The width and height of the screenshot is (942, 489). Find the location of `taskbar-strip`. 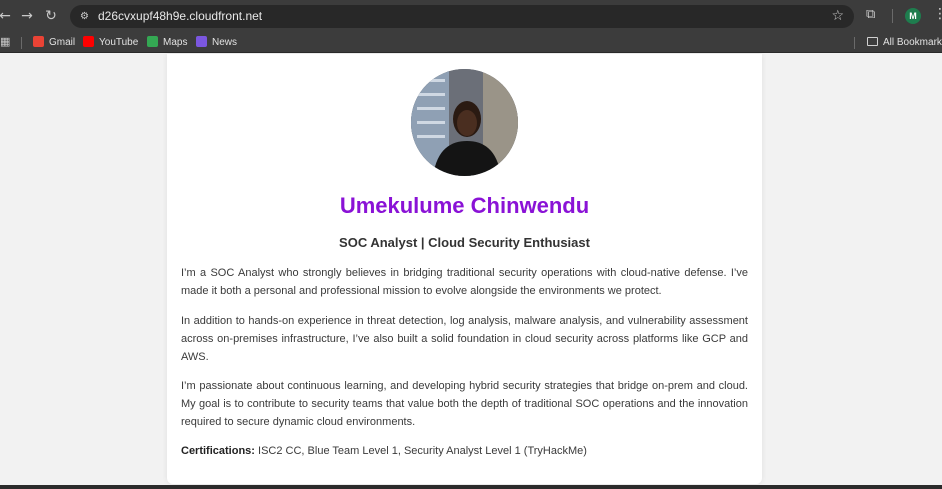

taskbar-strip is located at coordinates (471, 487).